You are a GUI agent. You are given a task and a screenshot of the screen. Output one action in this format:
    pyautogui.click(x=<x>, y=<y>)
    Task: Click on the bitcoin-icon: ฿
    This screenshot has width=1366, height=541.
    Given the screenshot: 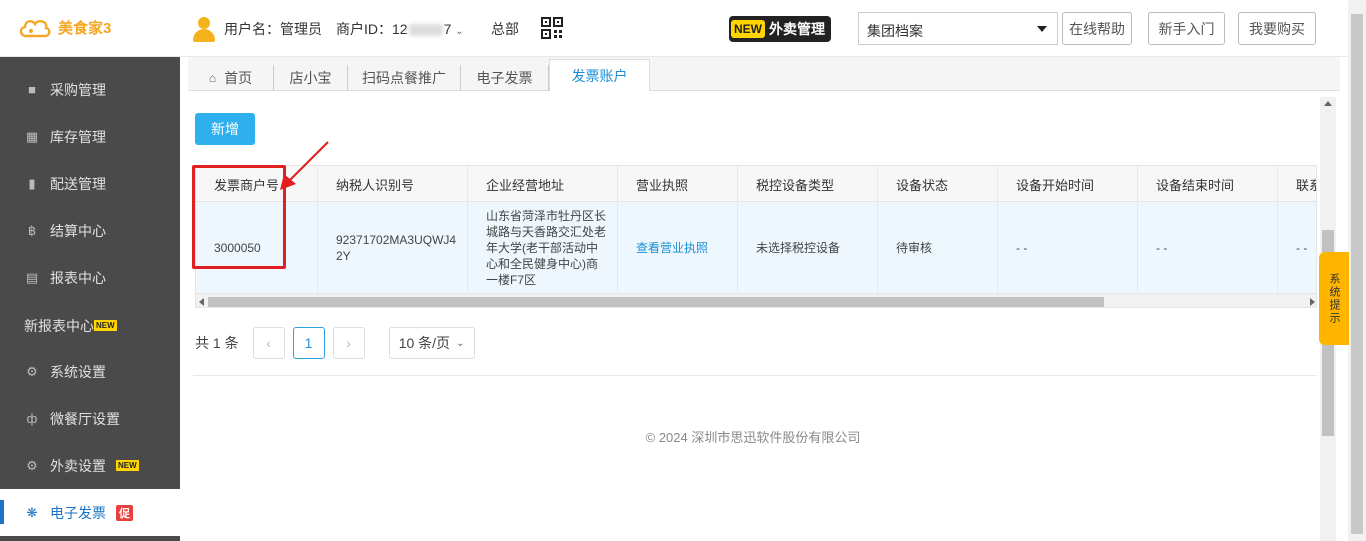 What is the action you would take?
    pyautogui.click(x=32, y=230)
    